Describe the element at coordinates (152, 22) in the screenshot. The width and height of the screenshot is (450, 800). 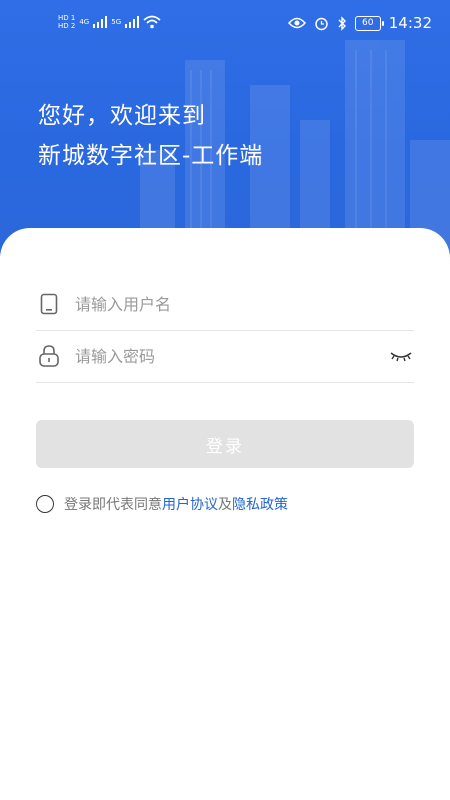
I see `wifi-icon` at that location.